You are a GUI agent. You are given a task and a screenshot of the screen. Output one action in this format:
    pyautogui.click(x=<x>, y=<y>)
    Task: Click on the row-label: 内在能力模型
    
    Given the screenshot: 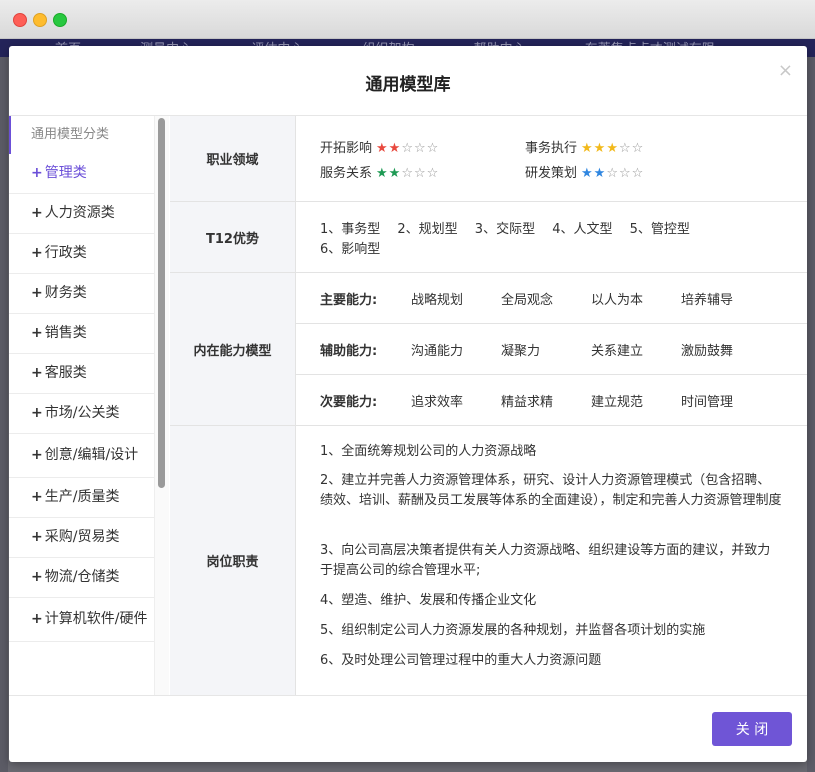 What is the action you would take?
    pyautogui.click(x=233, y=349)
    